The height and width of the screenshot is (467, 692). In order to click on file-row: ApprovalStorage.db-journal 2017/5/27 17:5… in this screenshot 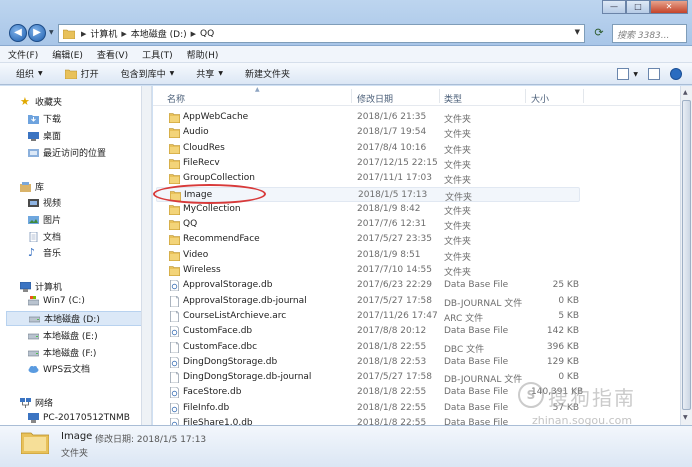, I will do `click(416, 301)`.